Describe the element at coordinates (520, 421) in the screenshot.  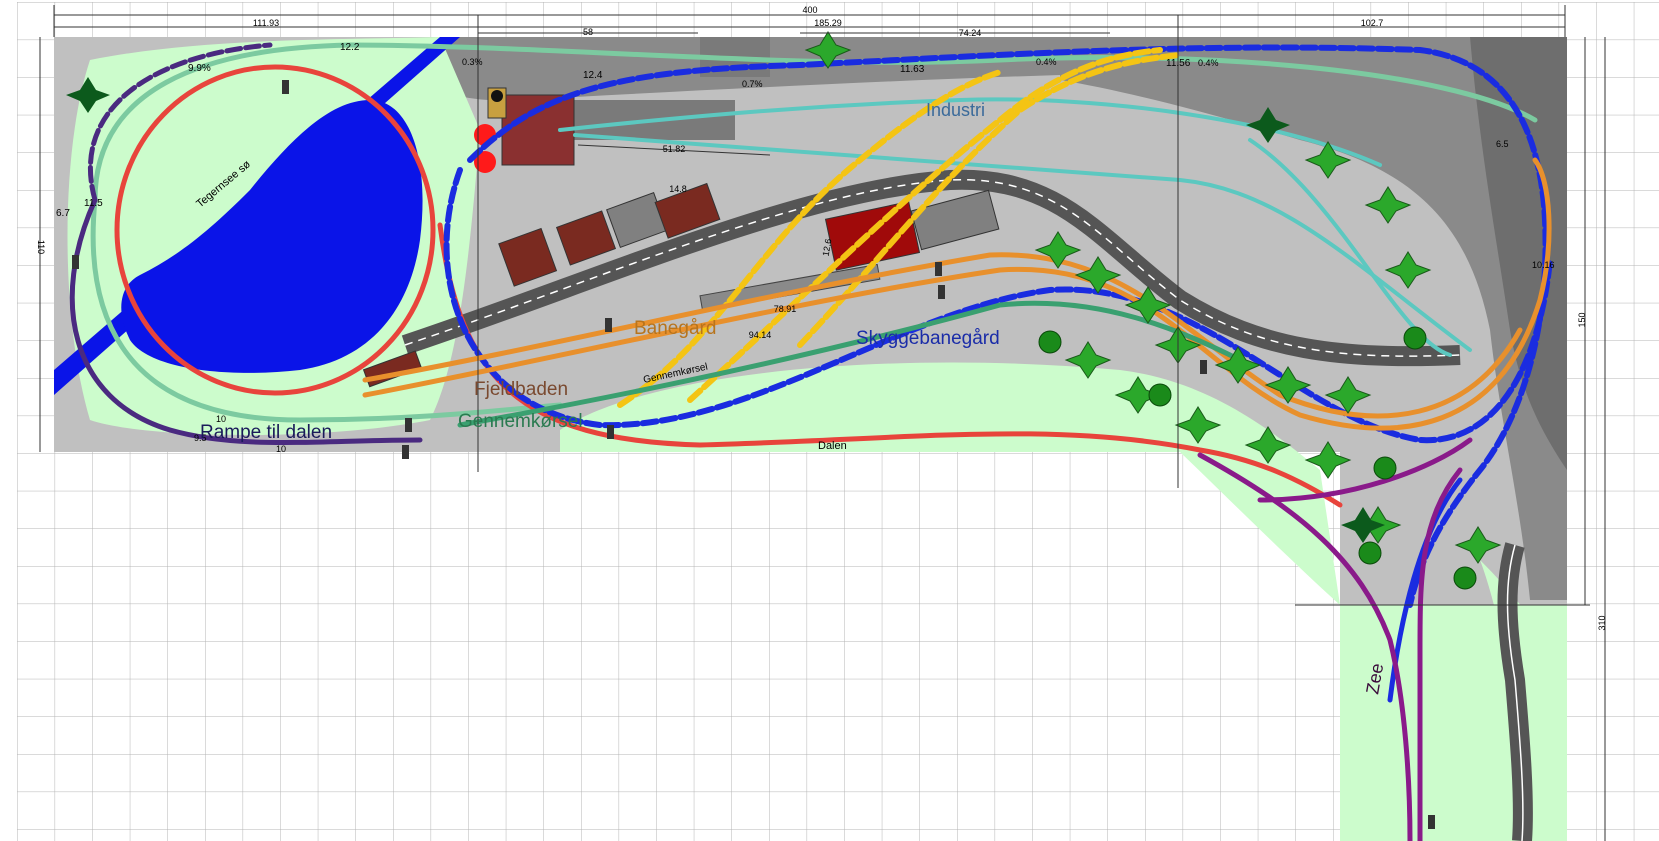
I see `label-gennemkorsel: Gennemkørsel` at that location.